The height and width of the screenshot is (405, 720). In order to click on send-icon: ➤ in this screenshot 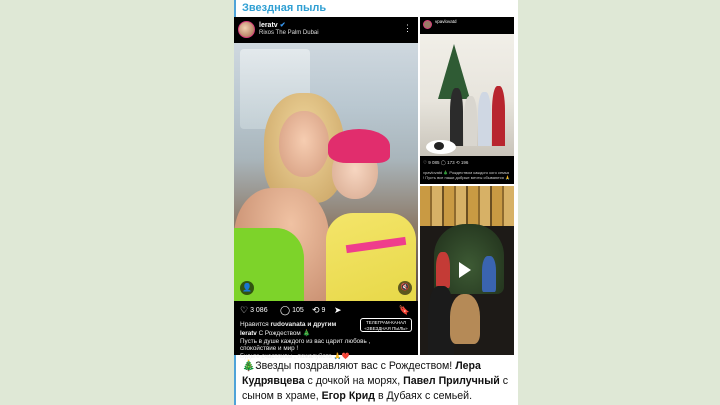, I will do `click(338, 310)`.